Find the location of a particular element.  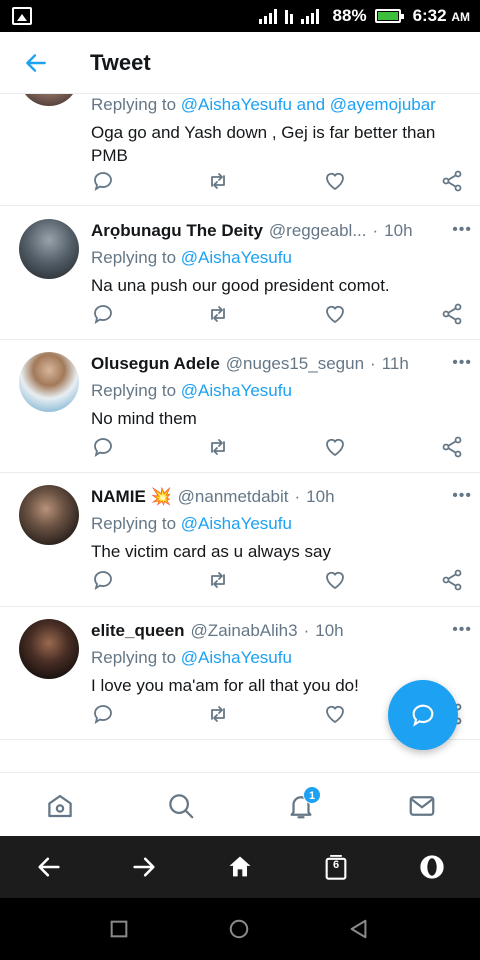

browser-forward-icon is located at coordinates (144, 867).